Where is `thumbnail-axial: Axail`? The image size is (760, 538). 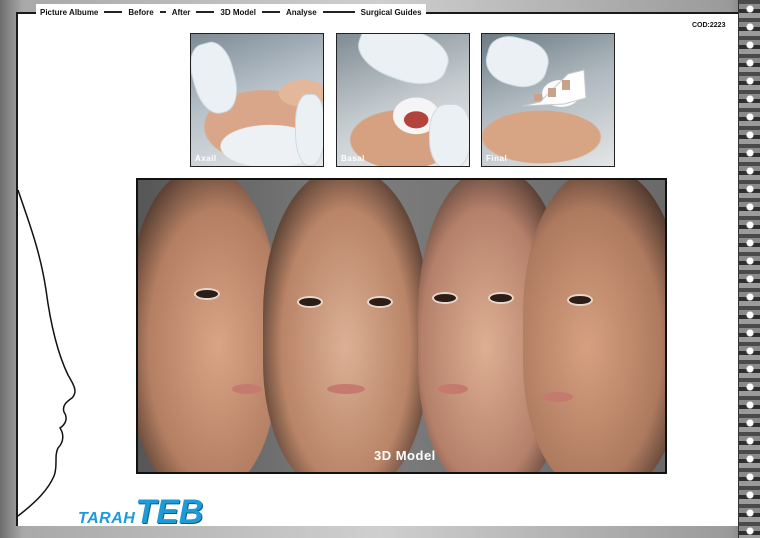 thumbnail-axial: Axail is located at coordinates (257, 100).